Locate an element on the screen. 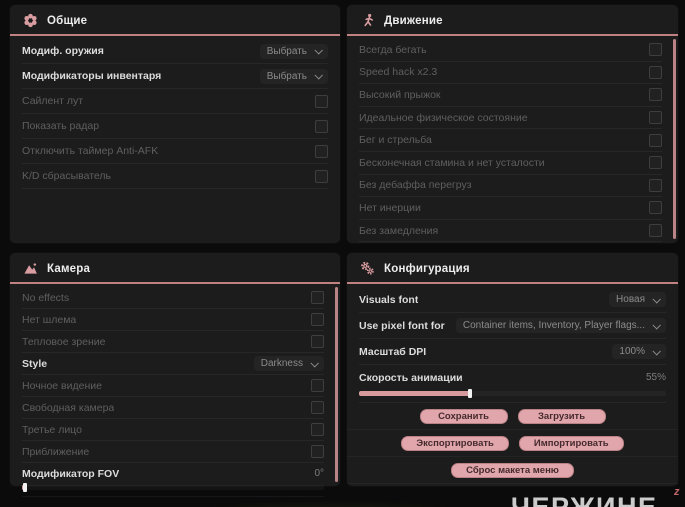  row-label: Идеальное физическое состояние is located at coordinates (443, 117).